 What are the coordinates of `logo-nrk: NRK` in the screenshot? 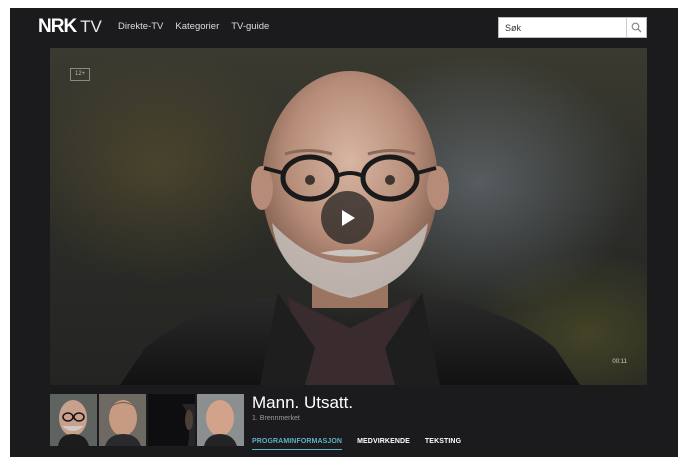 It's located at (57, 26).